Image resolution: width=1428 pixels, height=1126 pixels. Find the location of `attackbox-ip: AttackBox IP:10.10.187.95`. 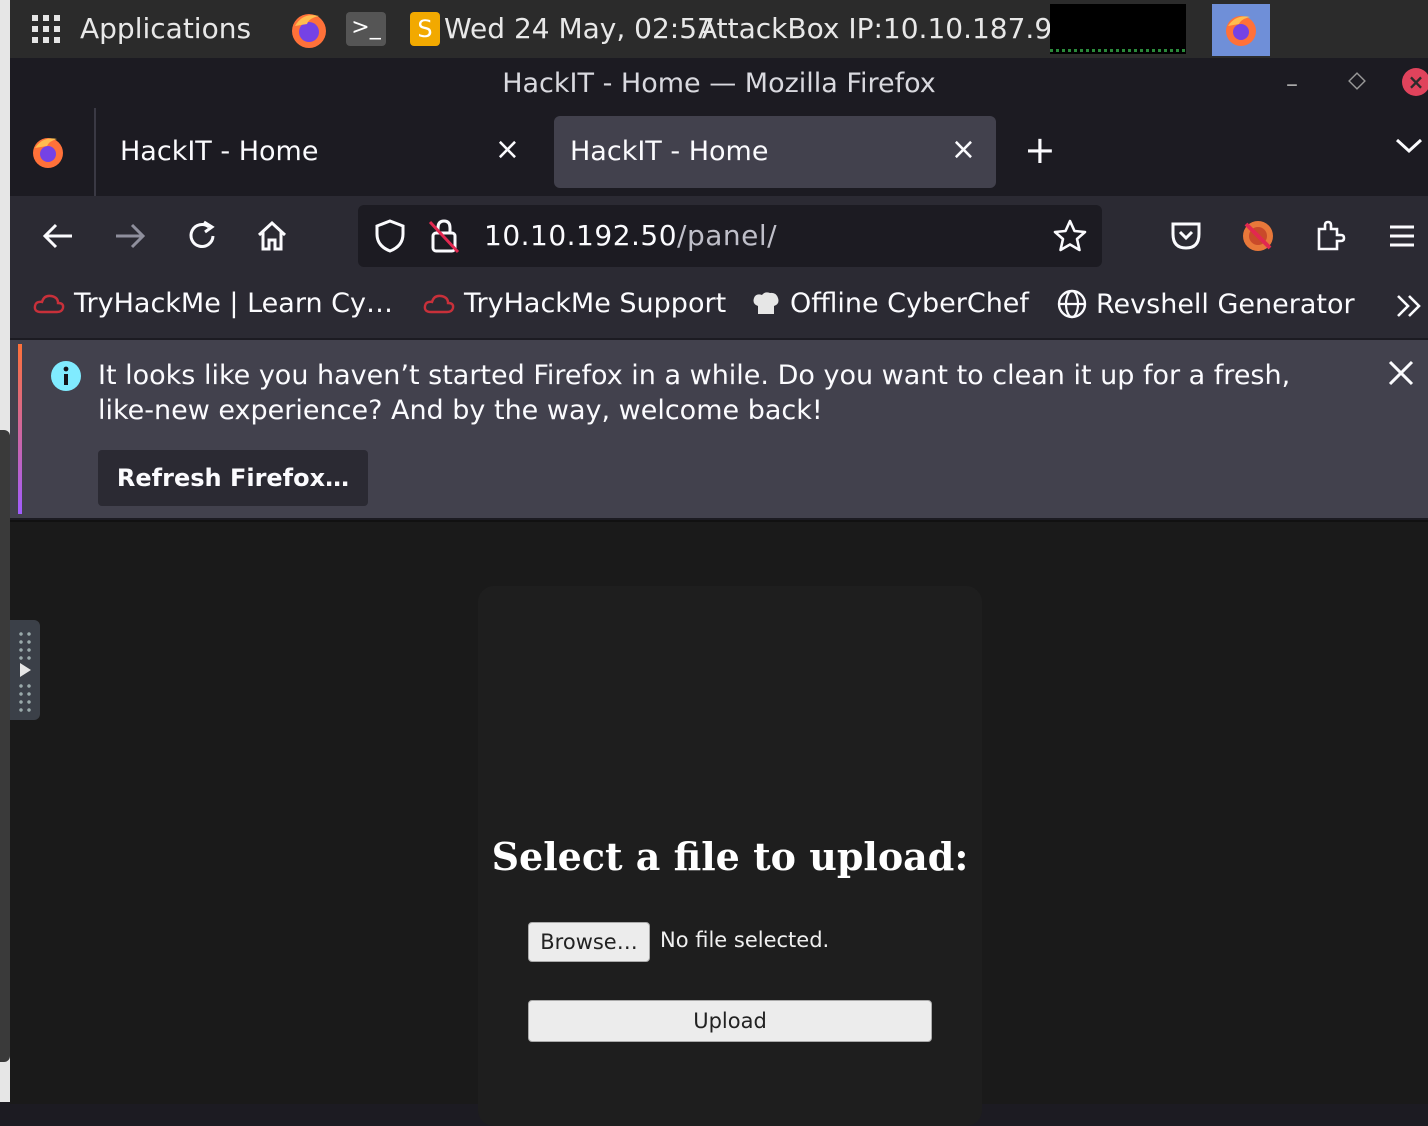

attackbox-ip: AttackBox IP:10.10.187.95 is located at coordinates (884, 28).